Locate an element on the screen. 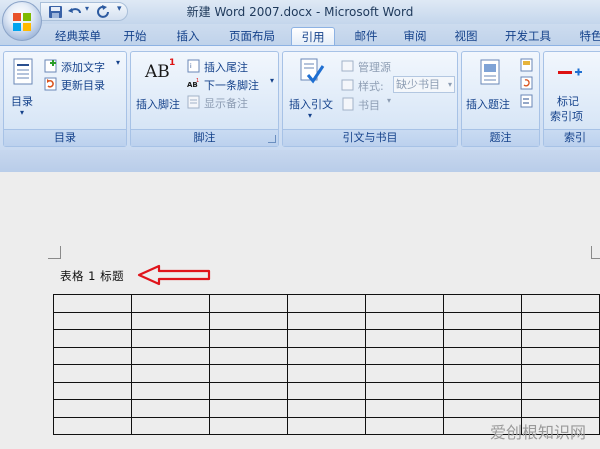  dialog-launcher-icon is located at coordinates (272, 139).